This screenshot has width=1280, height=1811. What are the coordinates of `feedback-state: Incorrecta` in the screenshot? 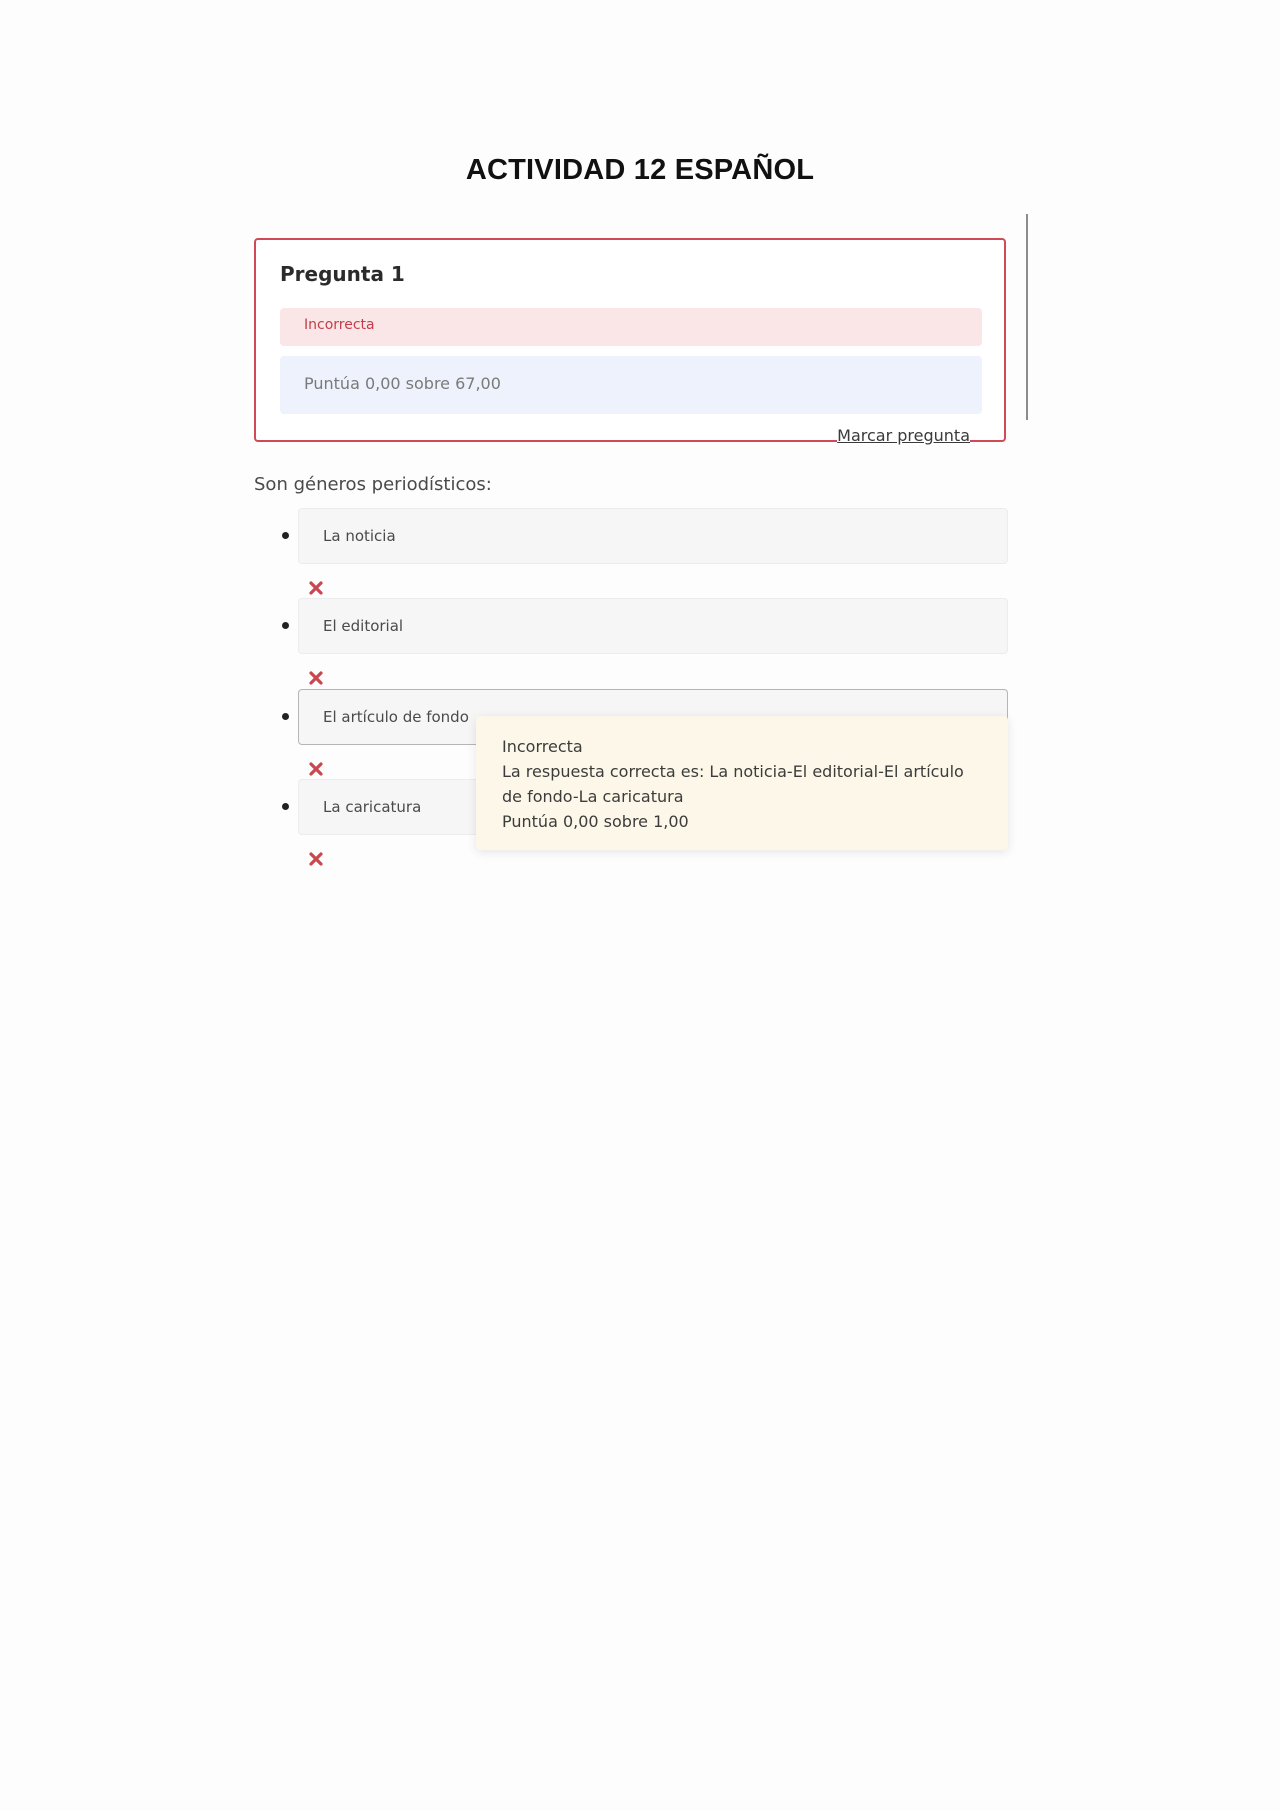 It's located at (542, 746).